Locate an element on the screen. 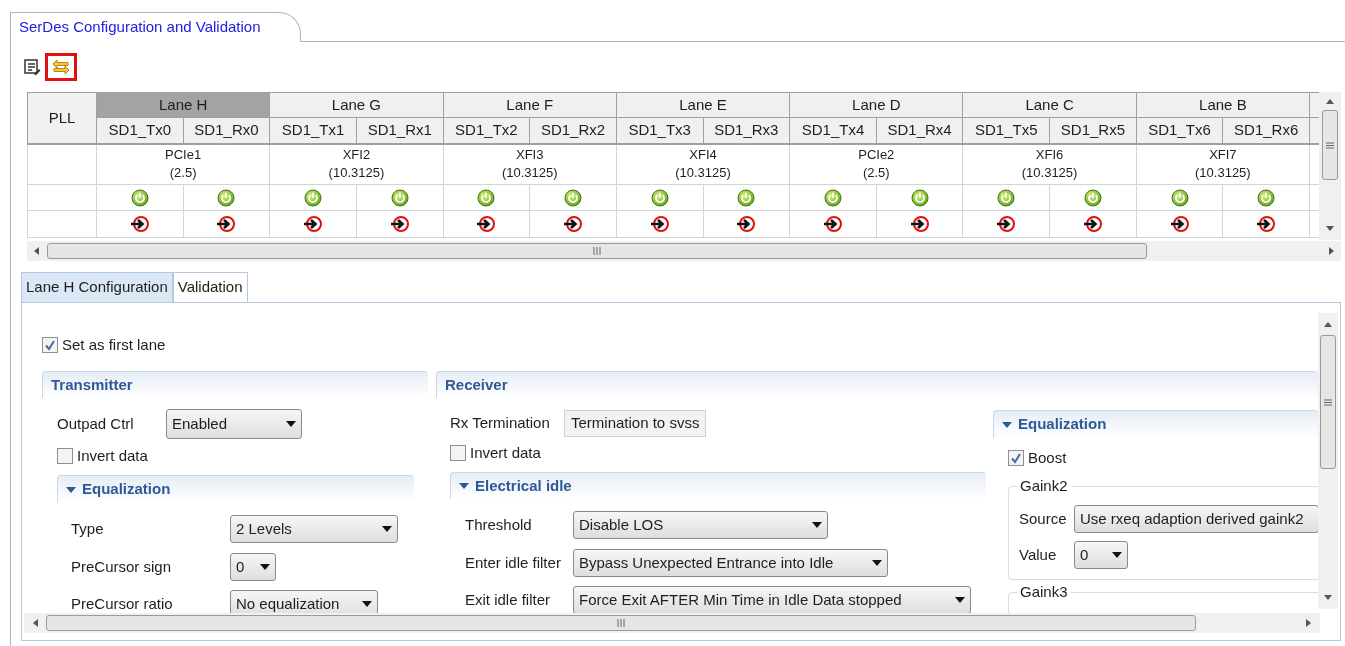 The image size is (1345, 646). column-header: SD1_Tx3 is located at coordinates (659, 130).